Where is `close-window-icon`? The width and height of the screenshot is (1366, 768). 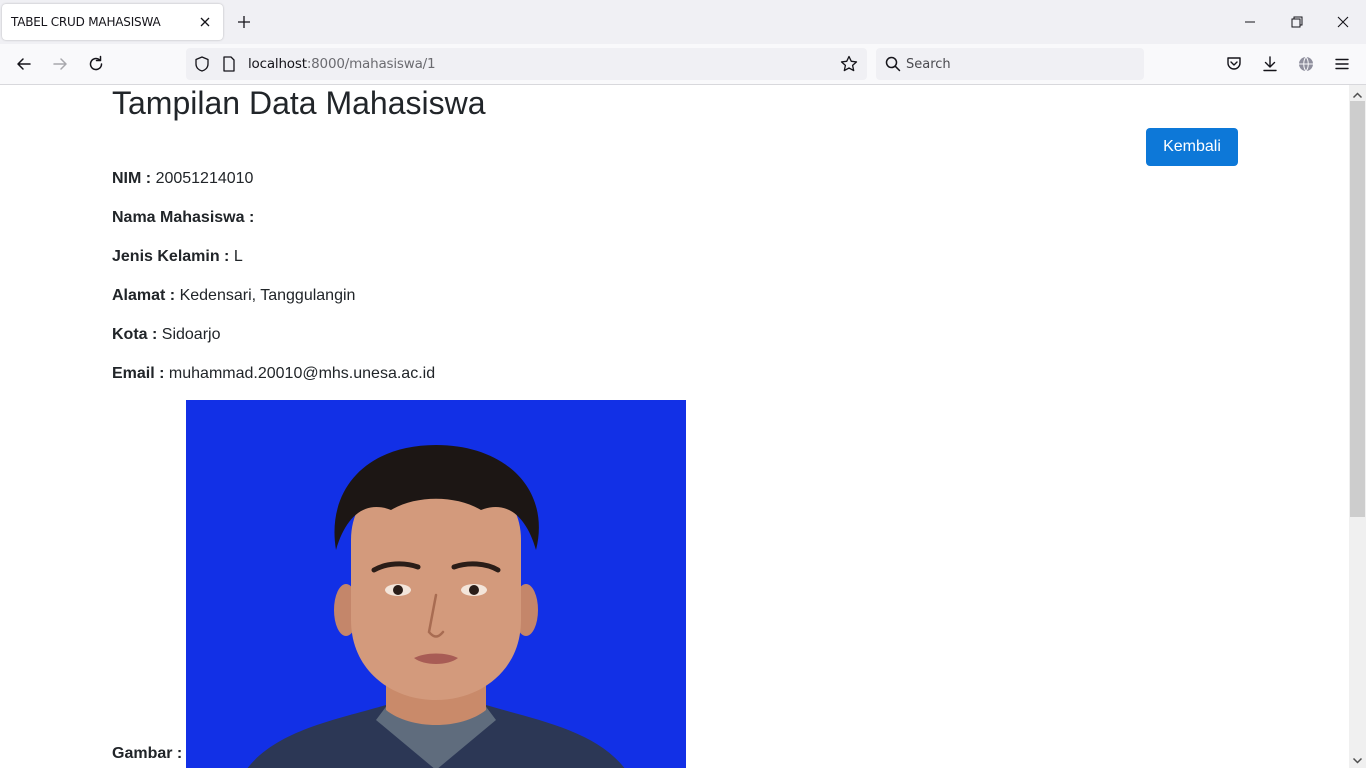 close-window-icon is located at coordinates (1343, 22).